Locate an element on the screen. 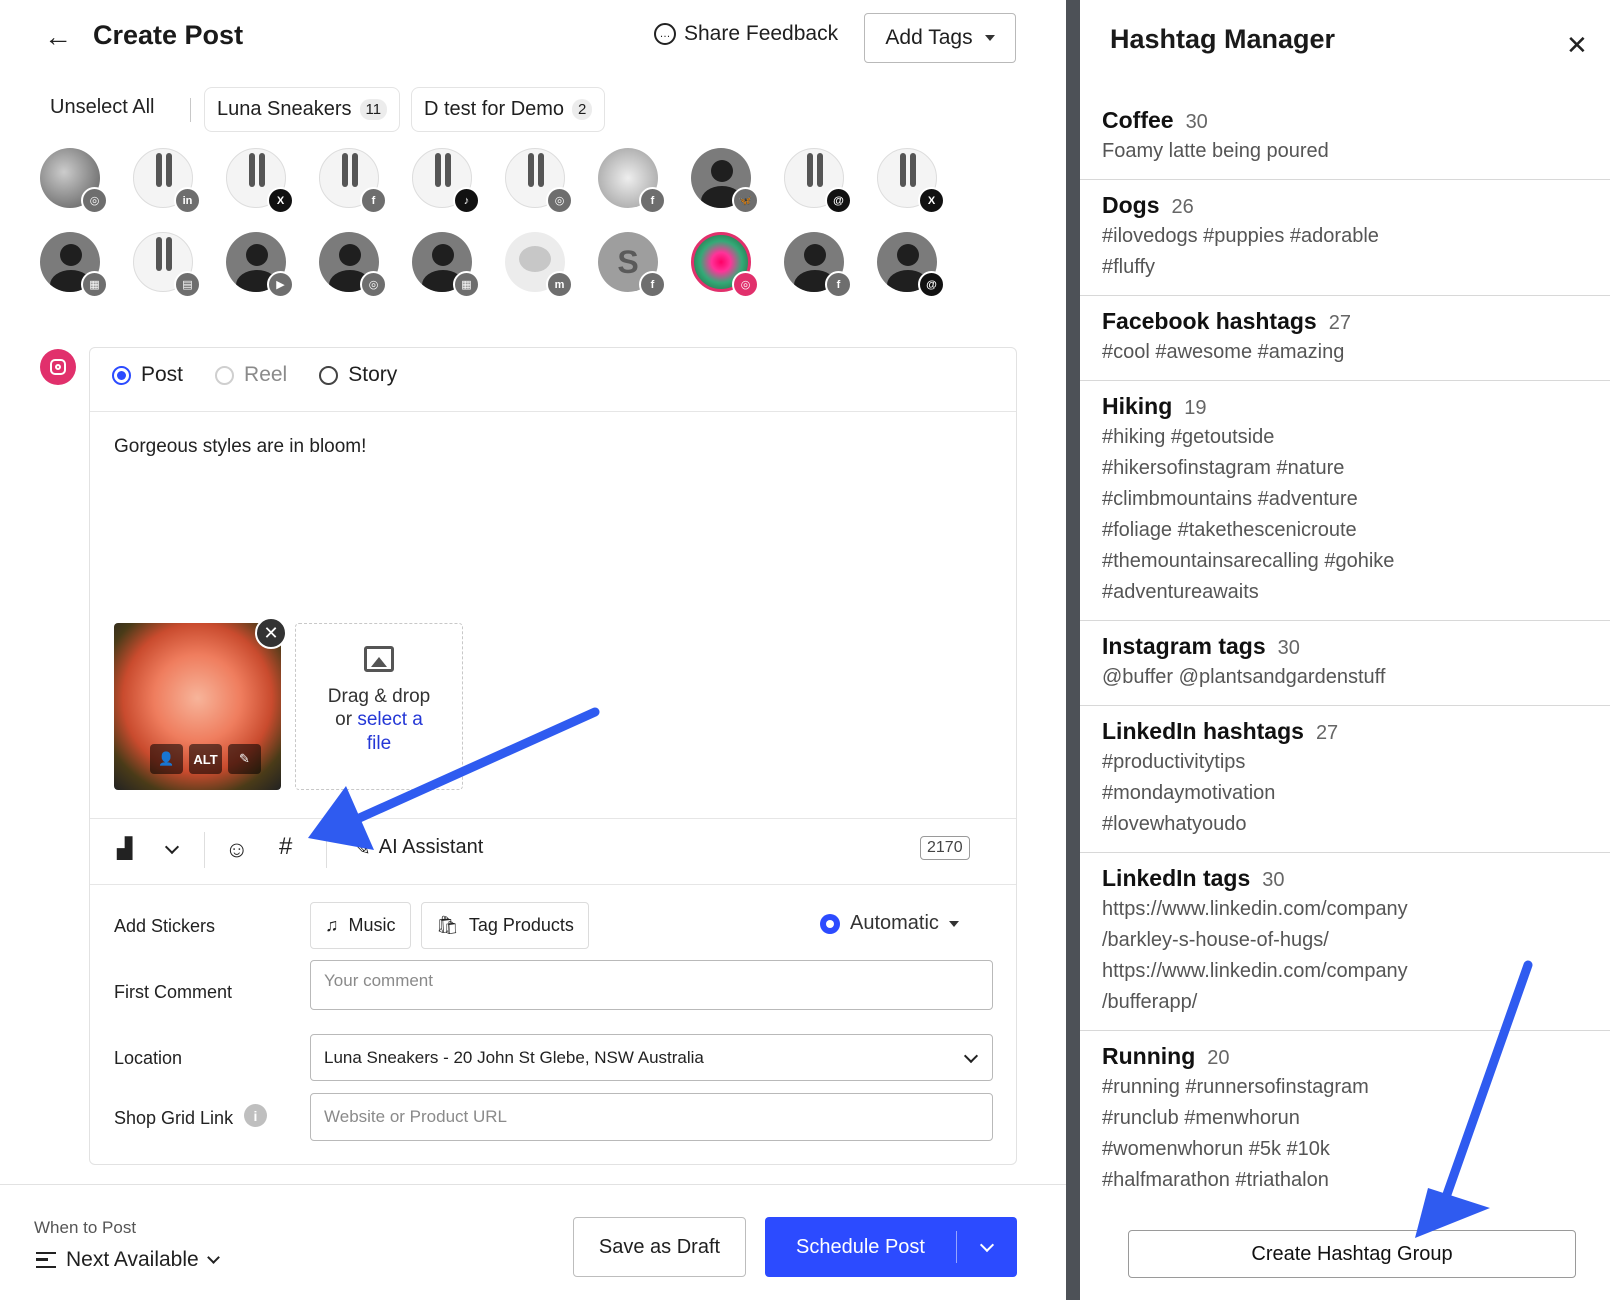 The width and height of the screenshot is (1610, 1300). tag-products-button: 🛍 Tag Products is located at coordinates (505, 925).